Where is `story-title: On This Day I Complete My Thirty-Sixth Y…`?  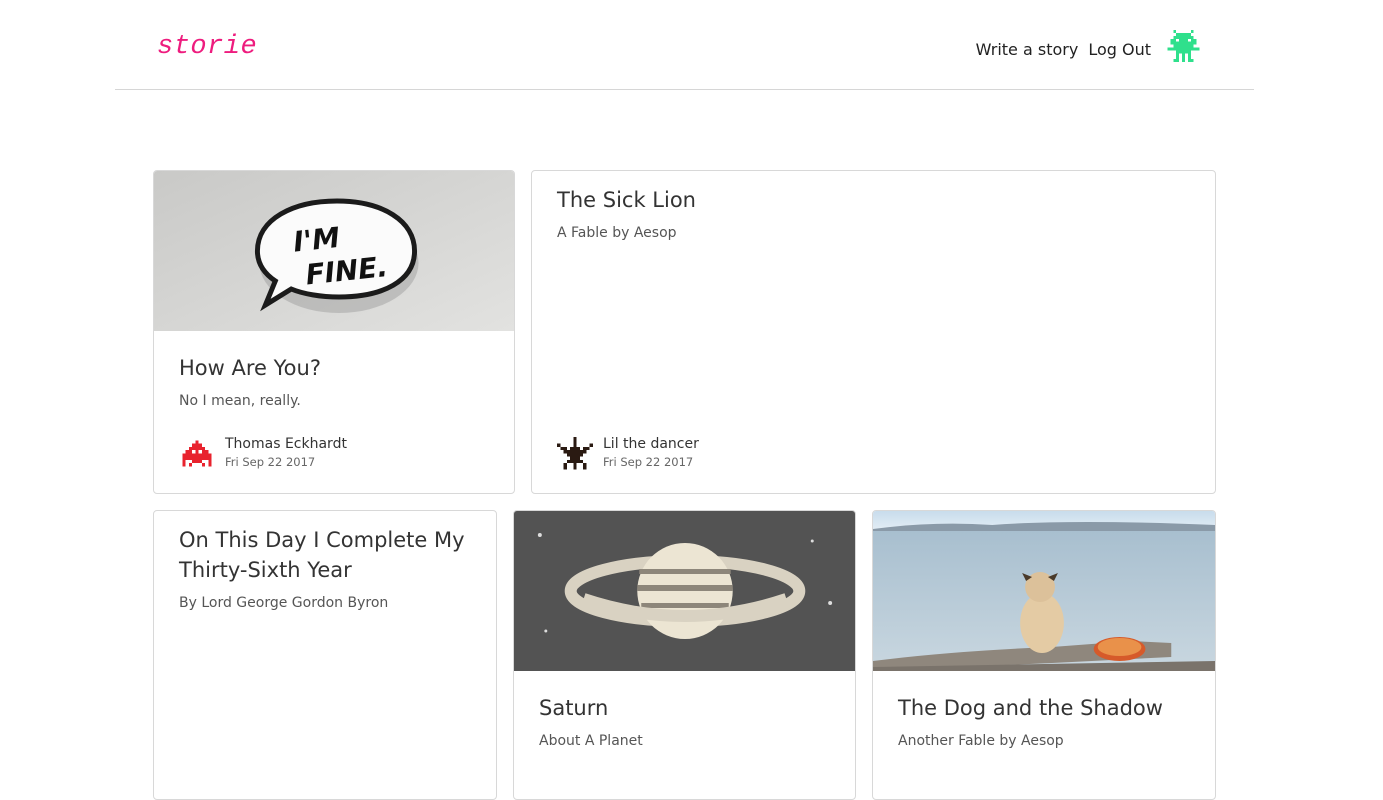
story-title: On This Day I Complete My Thirty-Sixth Y… is located at coordinates (329, 555).